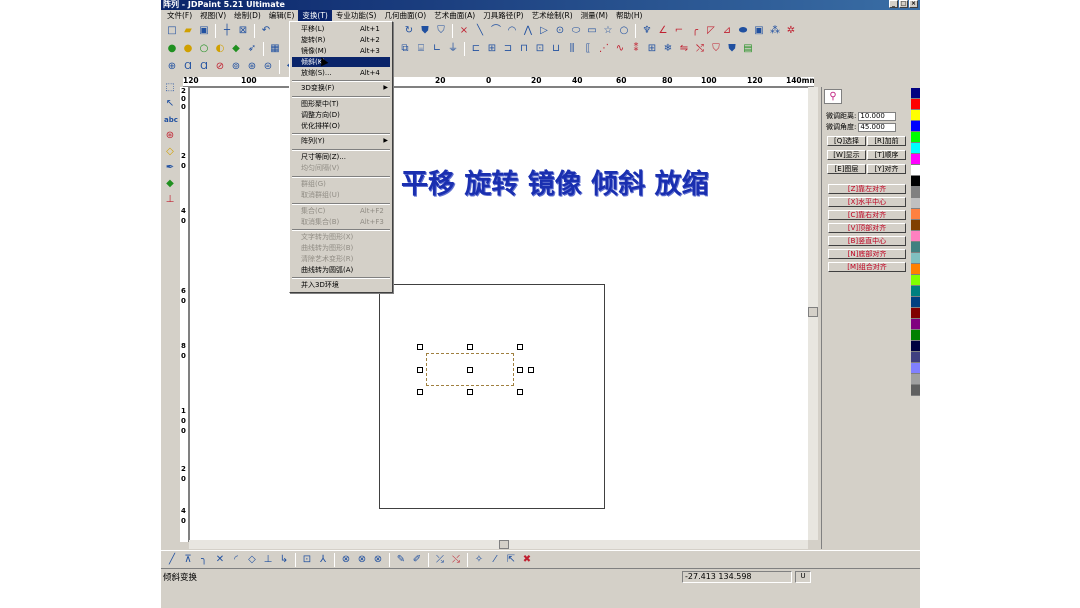  I want to click on cross-icon: ✕, so click(220, 560).